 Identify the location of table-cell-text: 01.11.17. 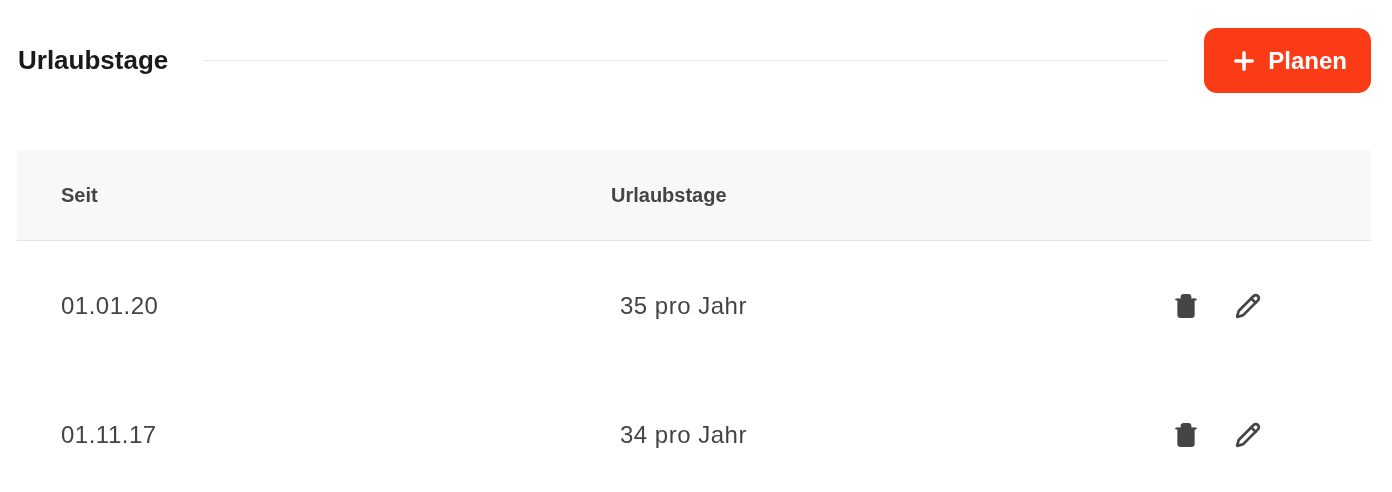
(108, 434).